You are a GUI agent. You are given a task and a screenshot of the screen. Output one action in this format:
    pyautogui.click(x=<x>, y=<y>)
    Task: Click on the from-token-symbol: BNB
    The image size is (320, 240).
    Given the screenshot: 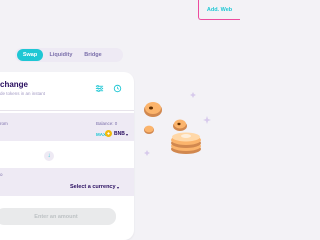 What is the action you would take?
    pyautogui.click(x=119, y=134)
    